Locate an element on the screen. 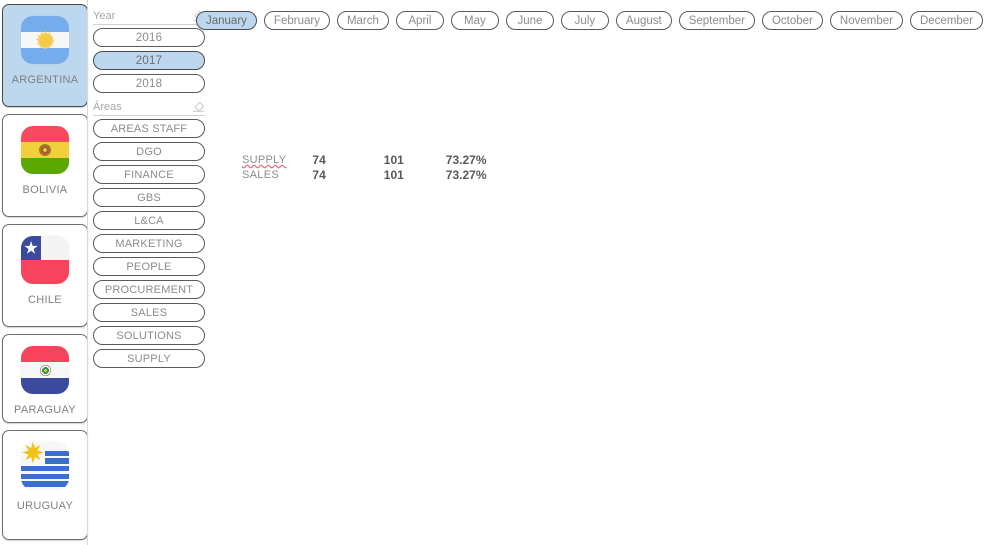 This screenshot has height=545, width=999. country-label: BOLIVIA is located at coordinates (45, 190).